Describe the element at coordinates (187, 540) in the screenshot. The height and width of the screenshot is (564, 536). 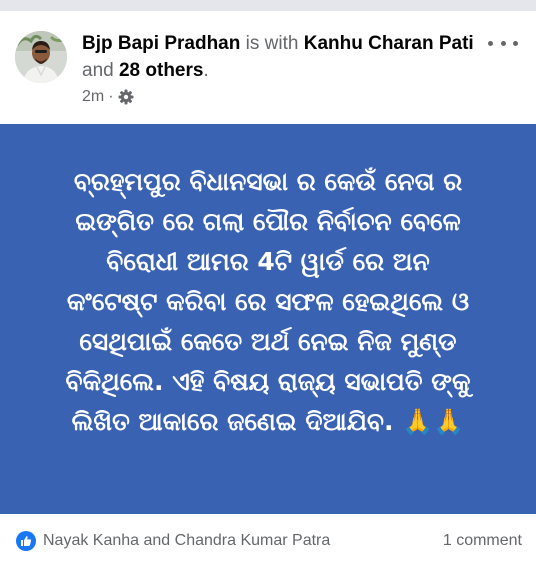
I see `reaction-names: Nayak Kanha and Chandra Kumar Patra` at that location.